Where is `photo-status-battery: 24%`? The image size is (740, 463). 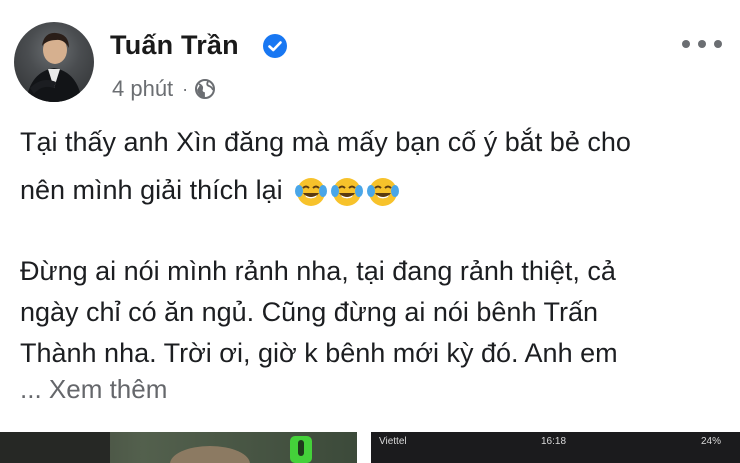
photo-status-battery: 24% is located at coordinates (711, 441).